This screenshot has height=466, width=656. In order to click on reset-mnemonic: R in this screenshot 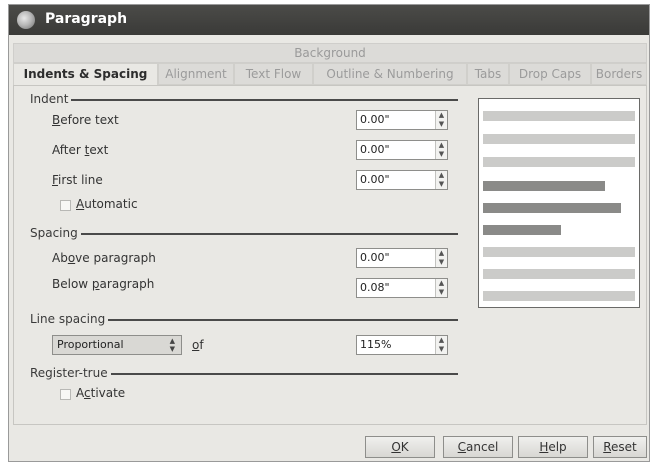, I will do `click(607, 447)`.